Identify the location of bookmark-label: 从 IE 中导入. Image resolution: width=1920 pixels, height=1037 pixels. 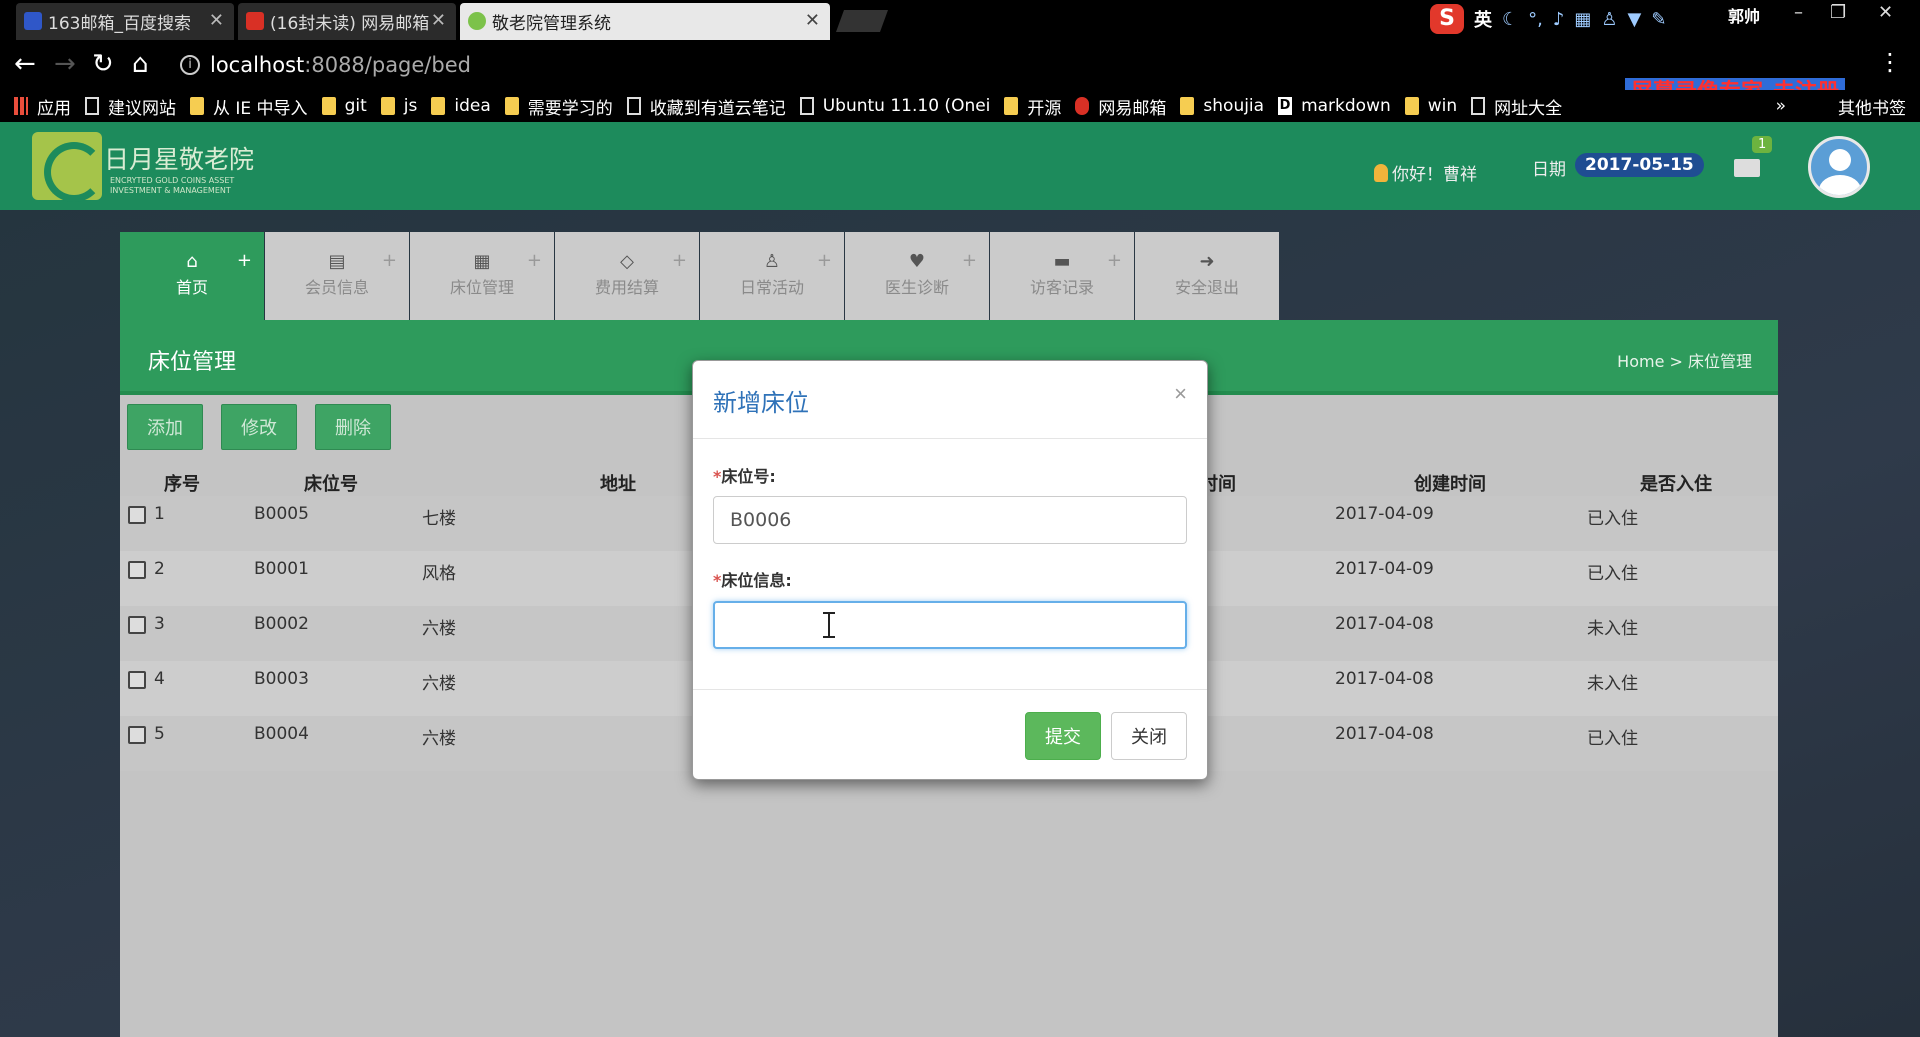
(260, 108).